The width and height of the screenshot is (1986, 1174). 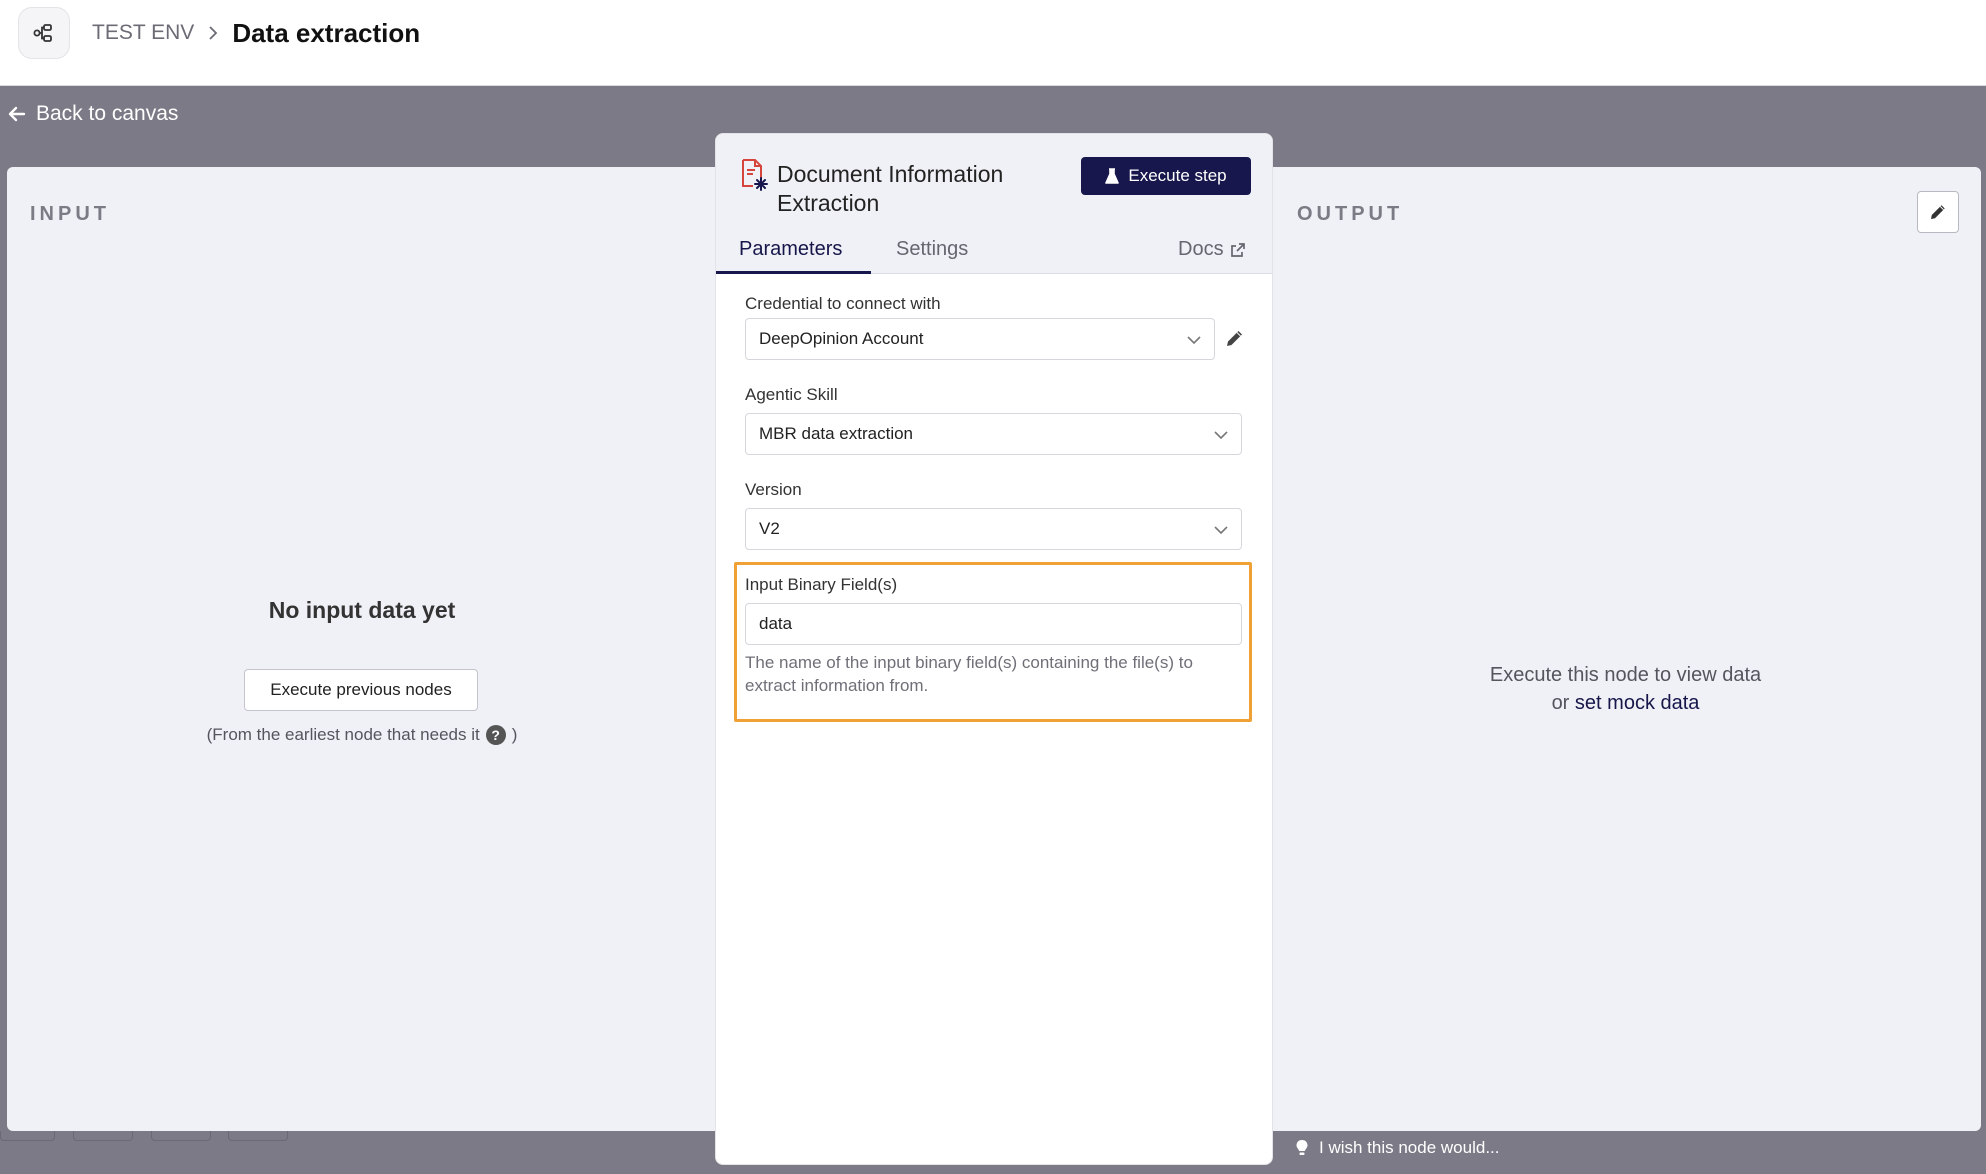 I want to click on binary-field-input, so click(x=993, y=624).